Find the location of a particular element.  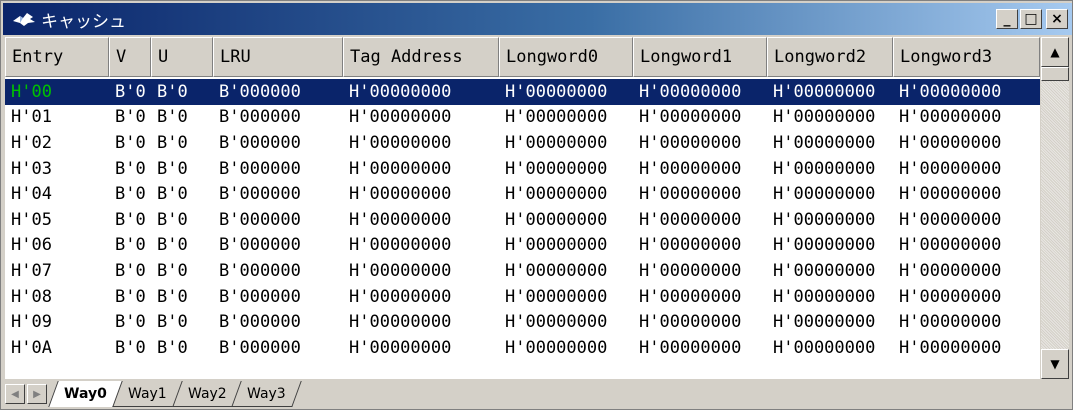

way-tab-bar: ◀ ▶ Way0 Way1 Way2 Way3 is located at coordinates (537, 394).